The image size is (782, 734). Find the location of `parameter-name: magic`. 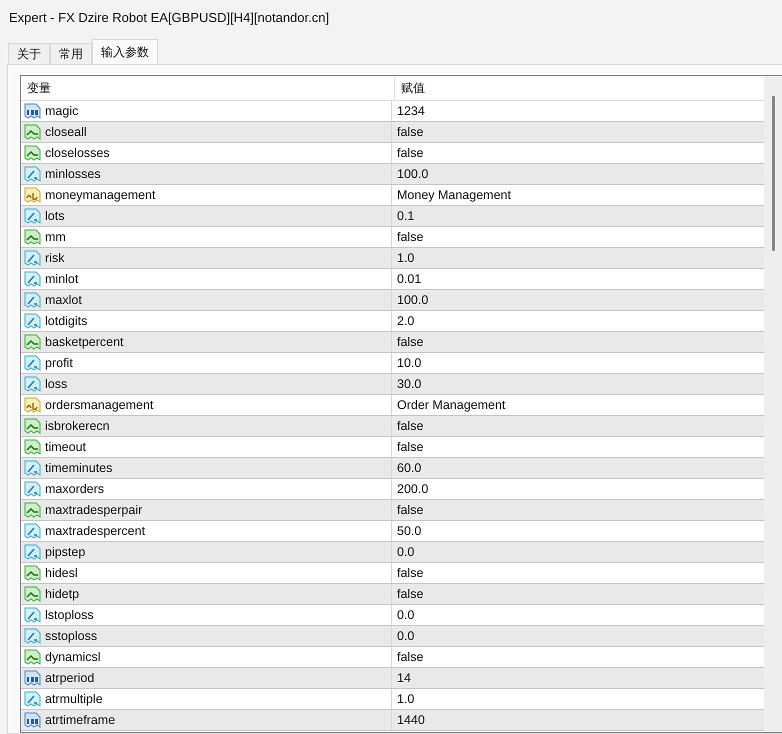

parameter-name: magic is located at coordinates (61, 111).